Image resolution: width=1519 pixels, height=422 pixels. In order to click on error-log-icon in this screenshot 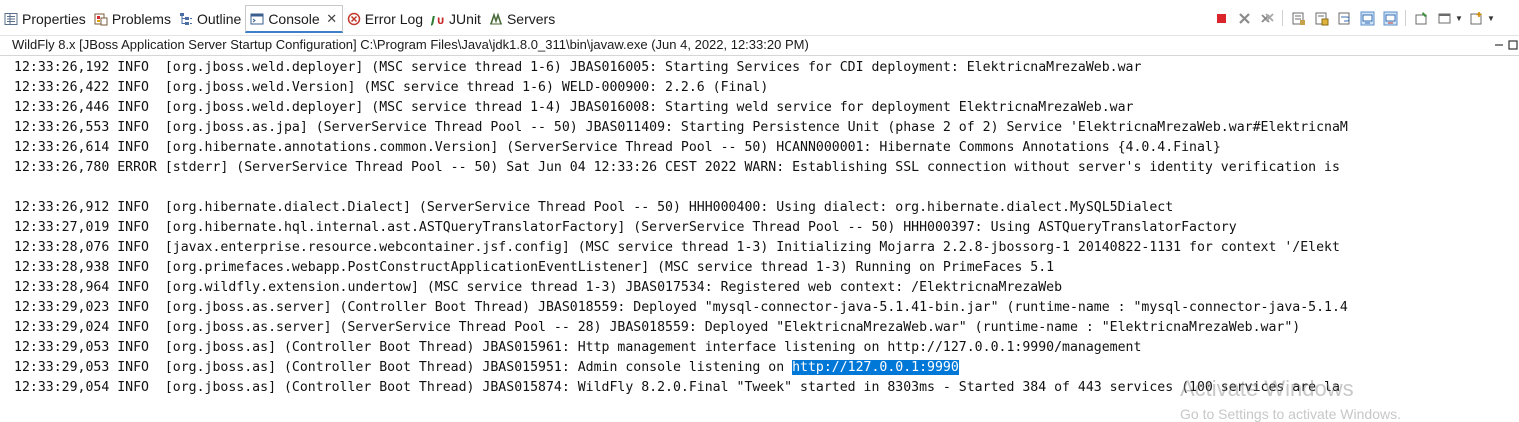, I will do `click(354, 19)`.